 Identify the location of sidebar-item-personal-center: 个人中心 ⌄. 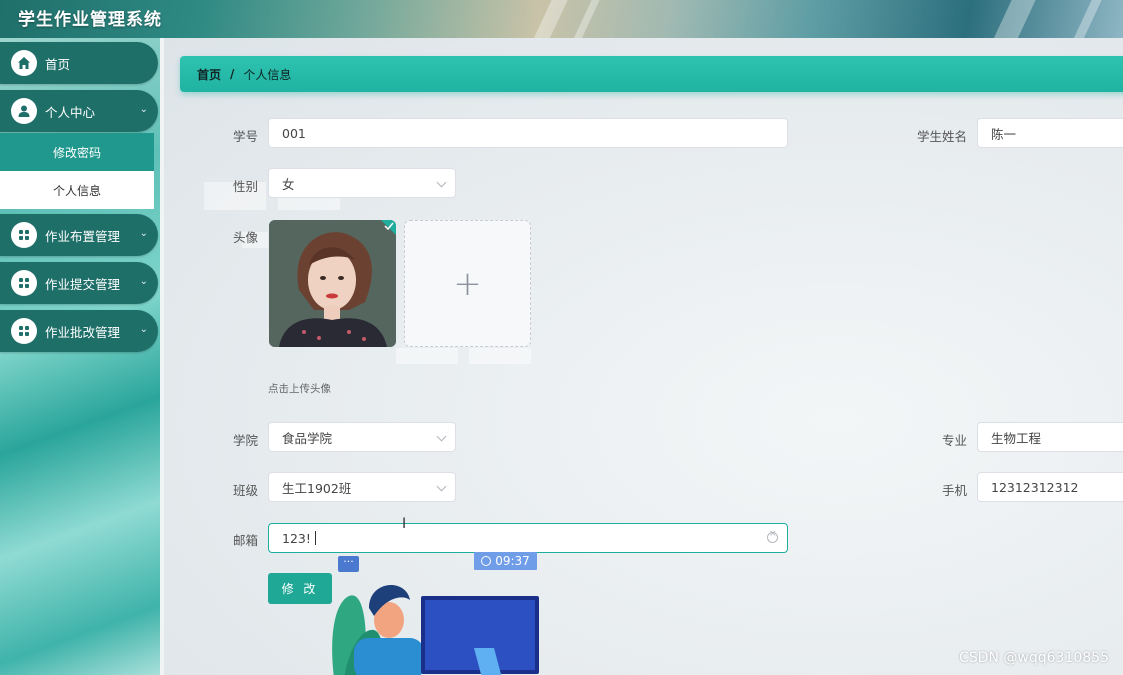
(79, 111).